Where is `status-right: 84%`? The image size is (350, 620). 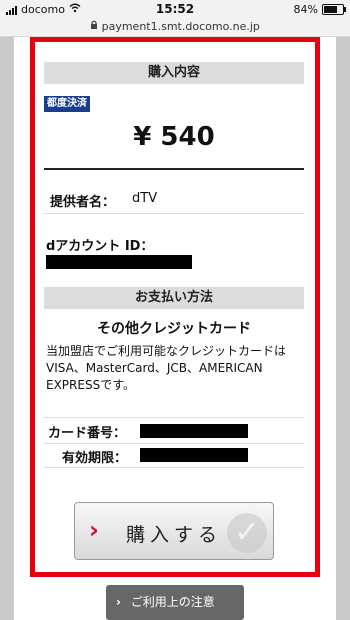
status-right: 84% is located at coordinates (319, 9).